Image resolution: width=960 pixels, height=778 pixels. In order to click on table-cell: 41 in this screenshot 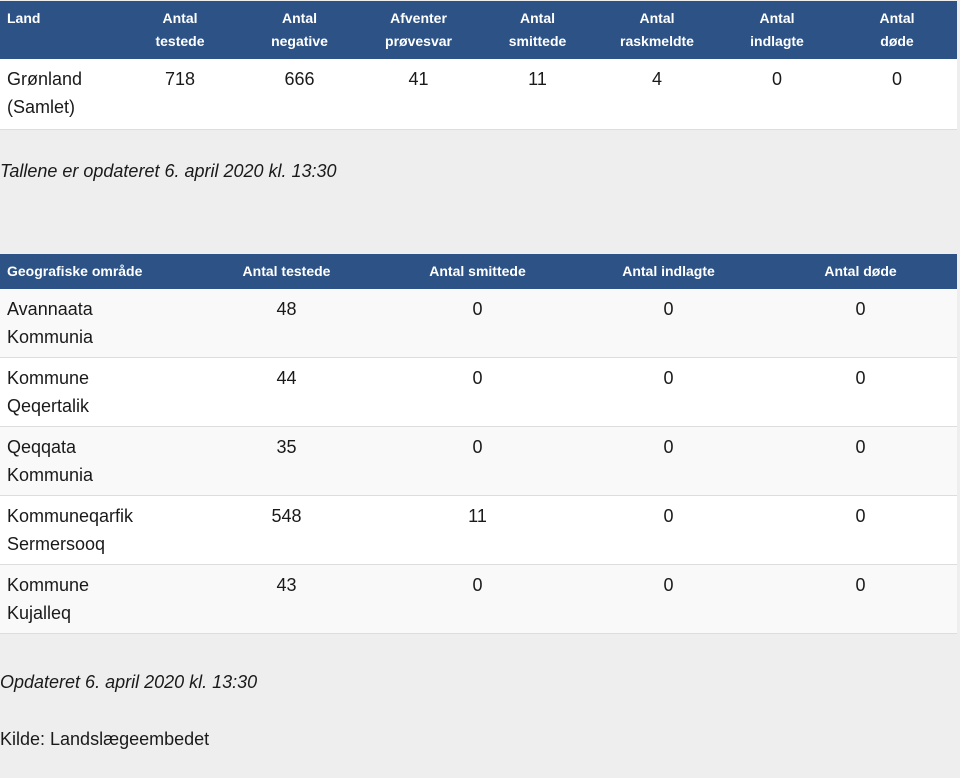, I will do `click(418, 79)`.